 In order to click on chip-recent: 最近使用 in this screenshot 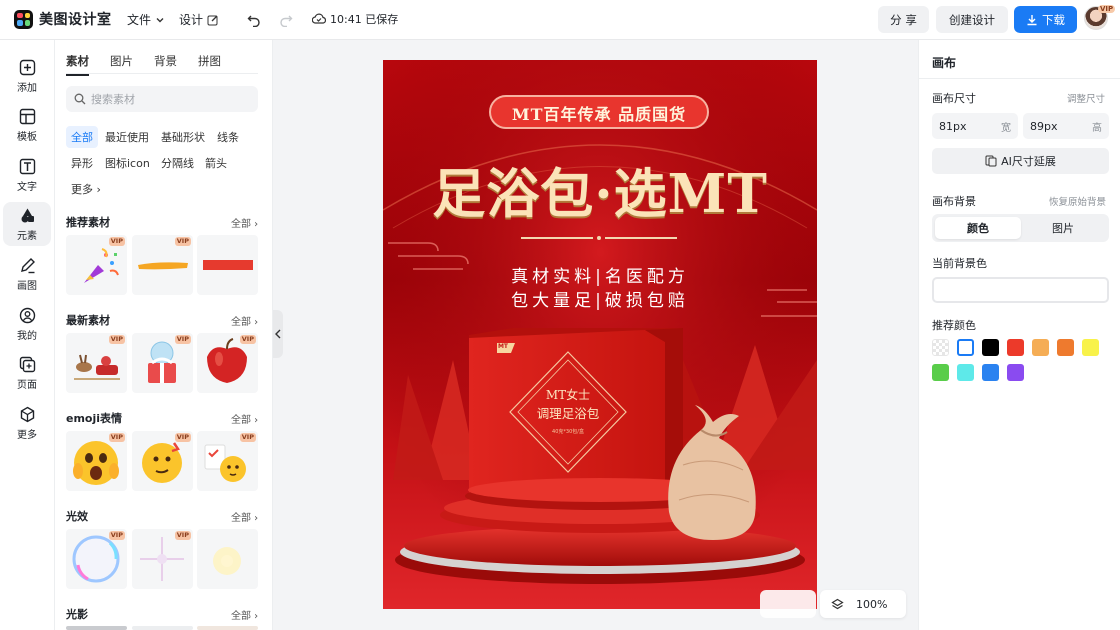, I will do `click(127, 137)`.